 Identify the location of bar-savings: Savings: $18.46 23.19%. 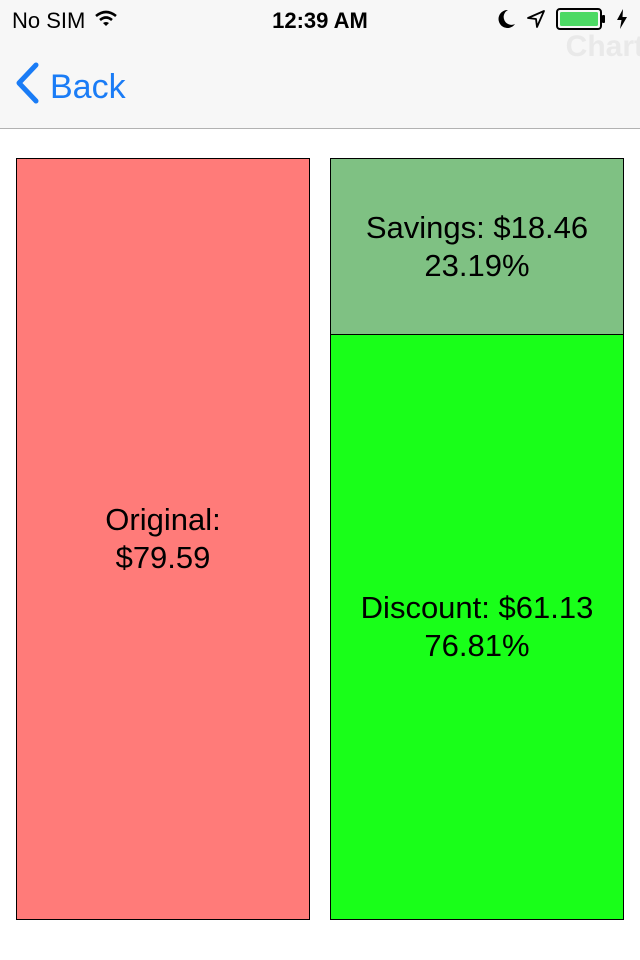
(477, 246).